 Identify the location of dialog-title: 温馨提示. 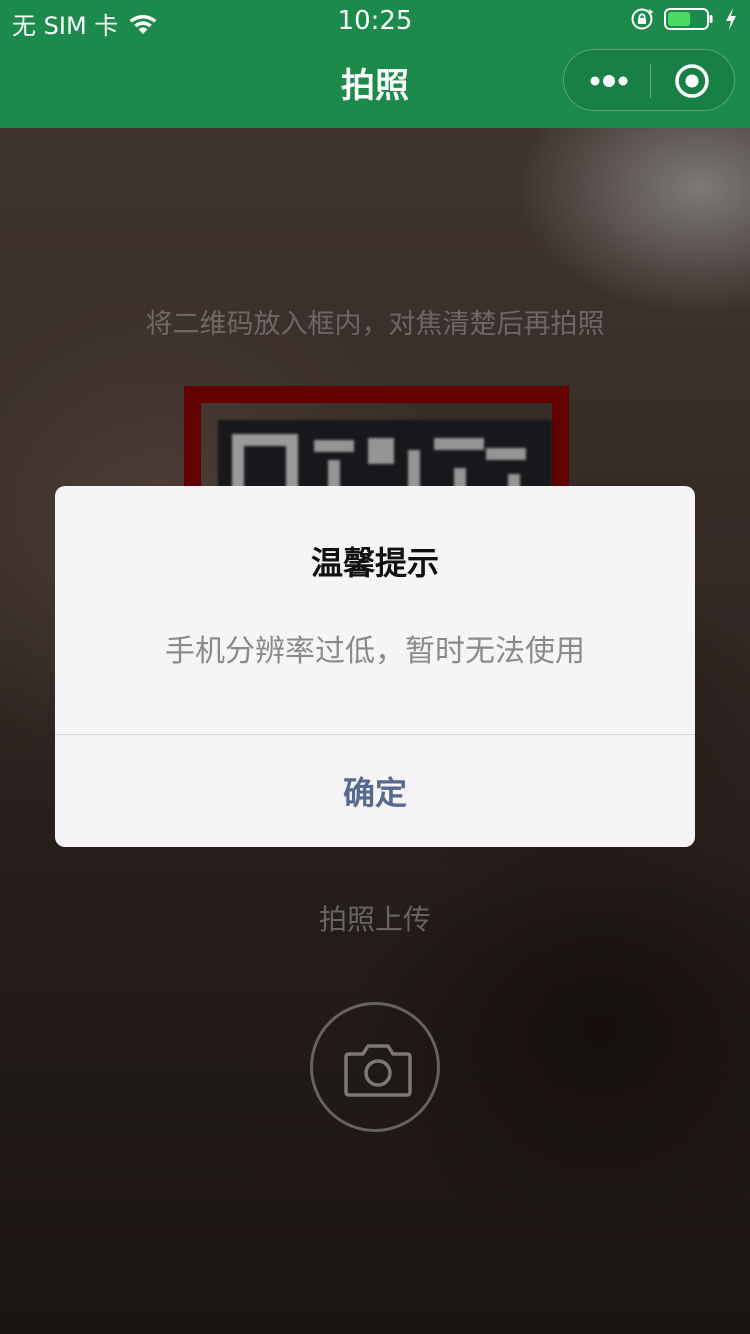
(374, 563).